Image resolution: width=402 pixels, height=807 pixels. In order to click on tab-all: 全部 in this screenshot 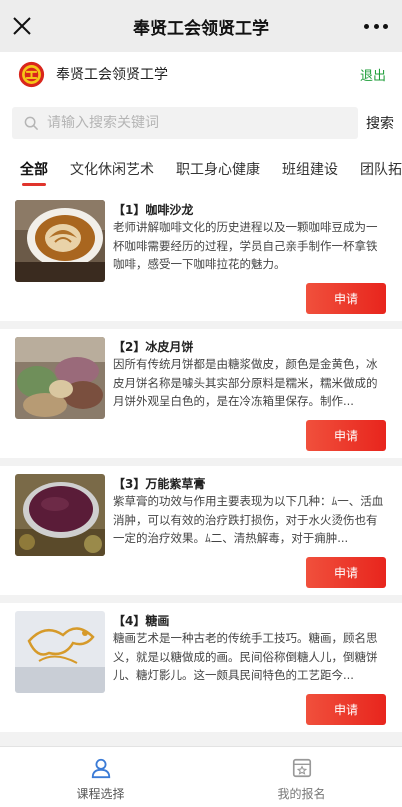, I will do `click(34, 171)`.